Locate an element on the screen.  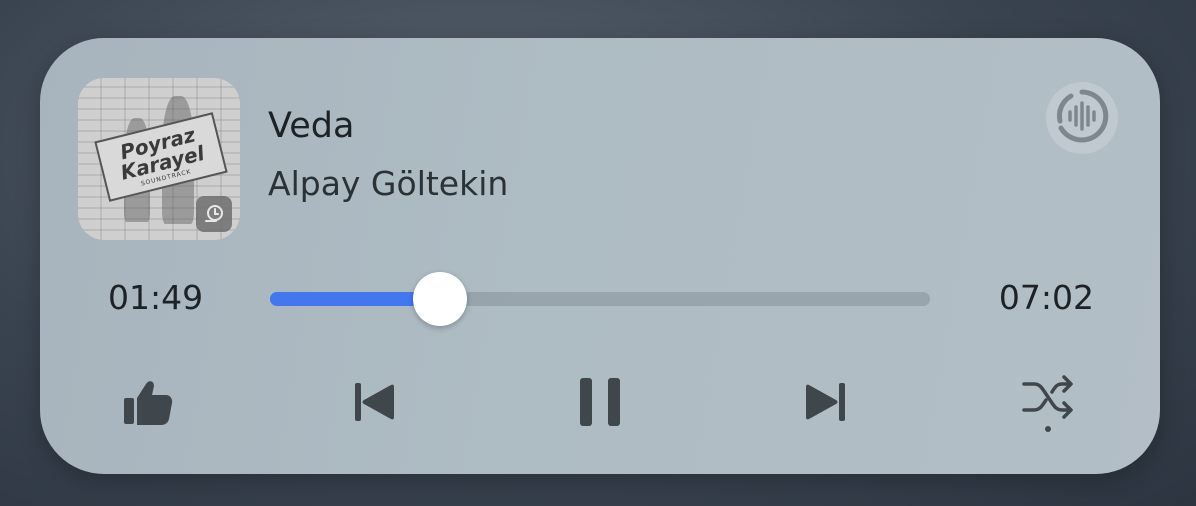
pause-button is located at coordinates (600, 404).